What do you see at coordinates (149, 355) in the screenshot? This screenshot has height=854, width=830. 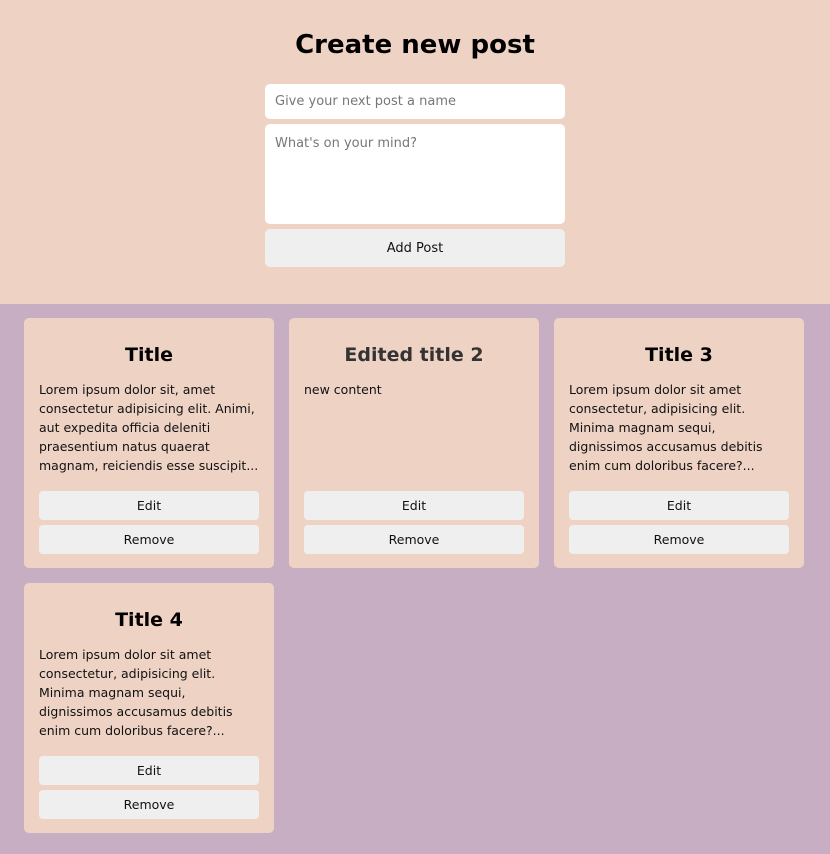 I see `post-title: Title` at bounding box center [149, 355].